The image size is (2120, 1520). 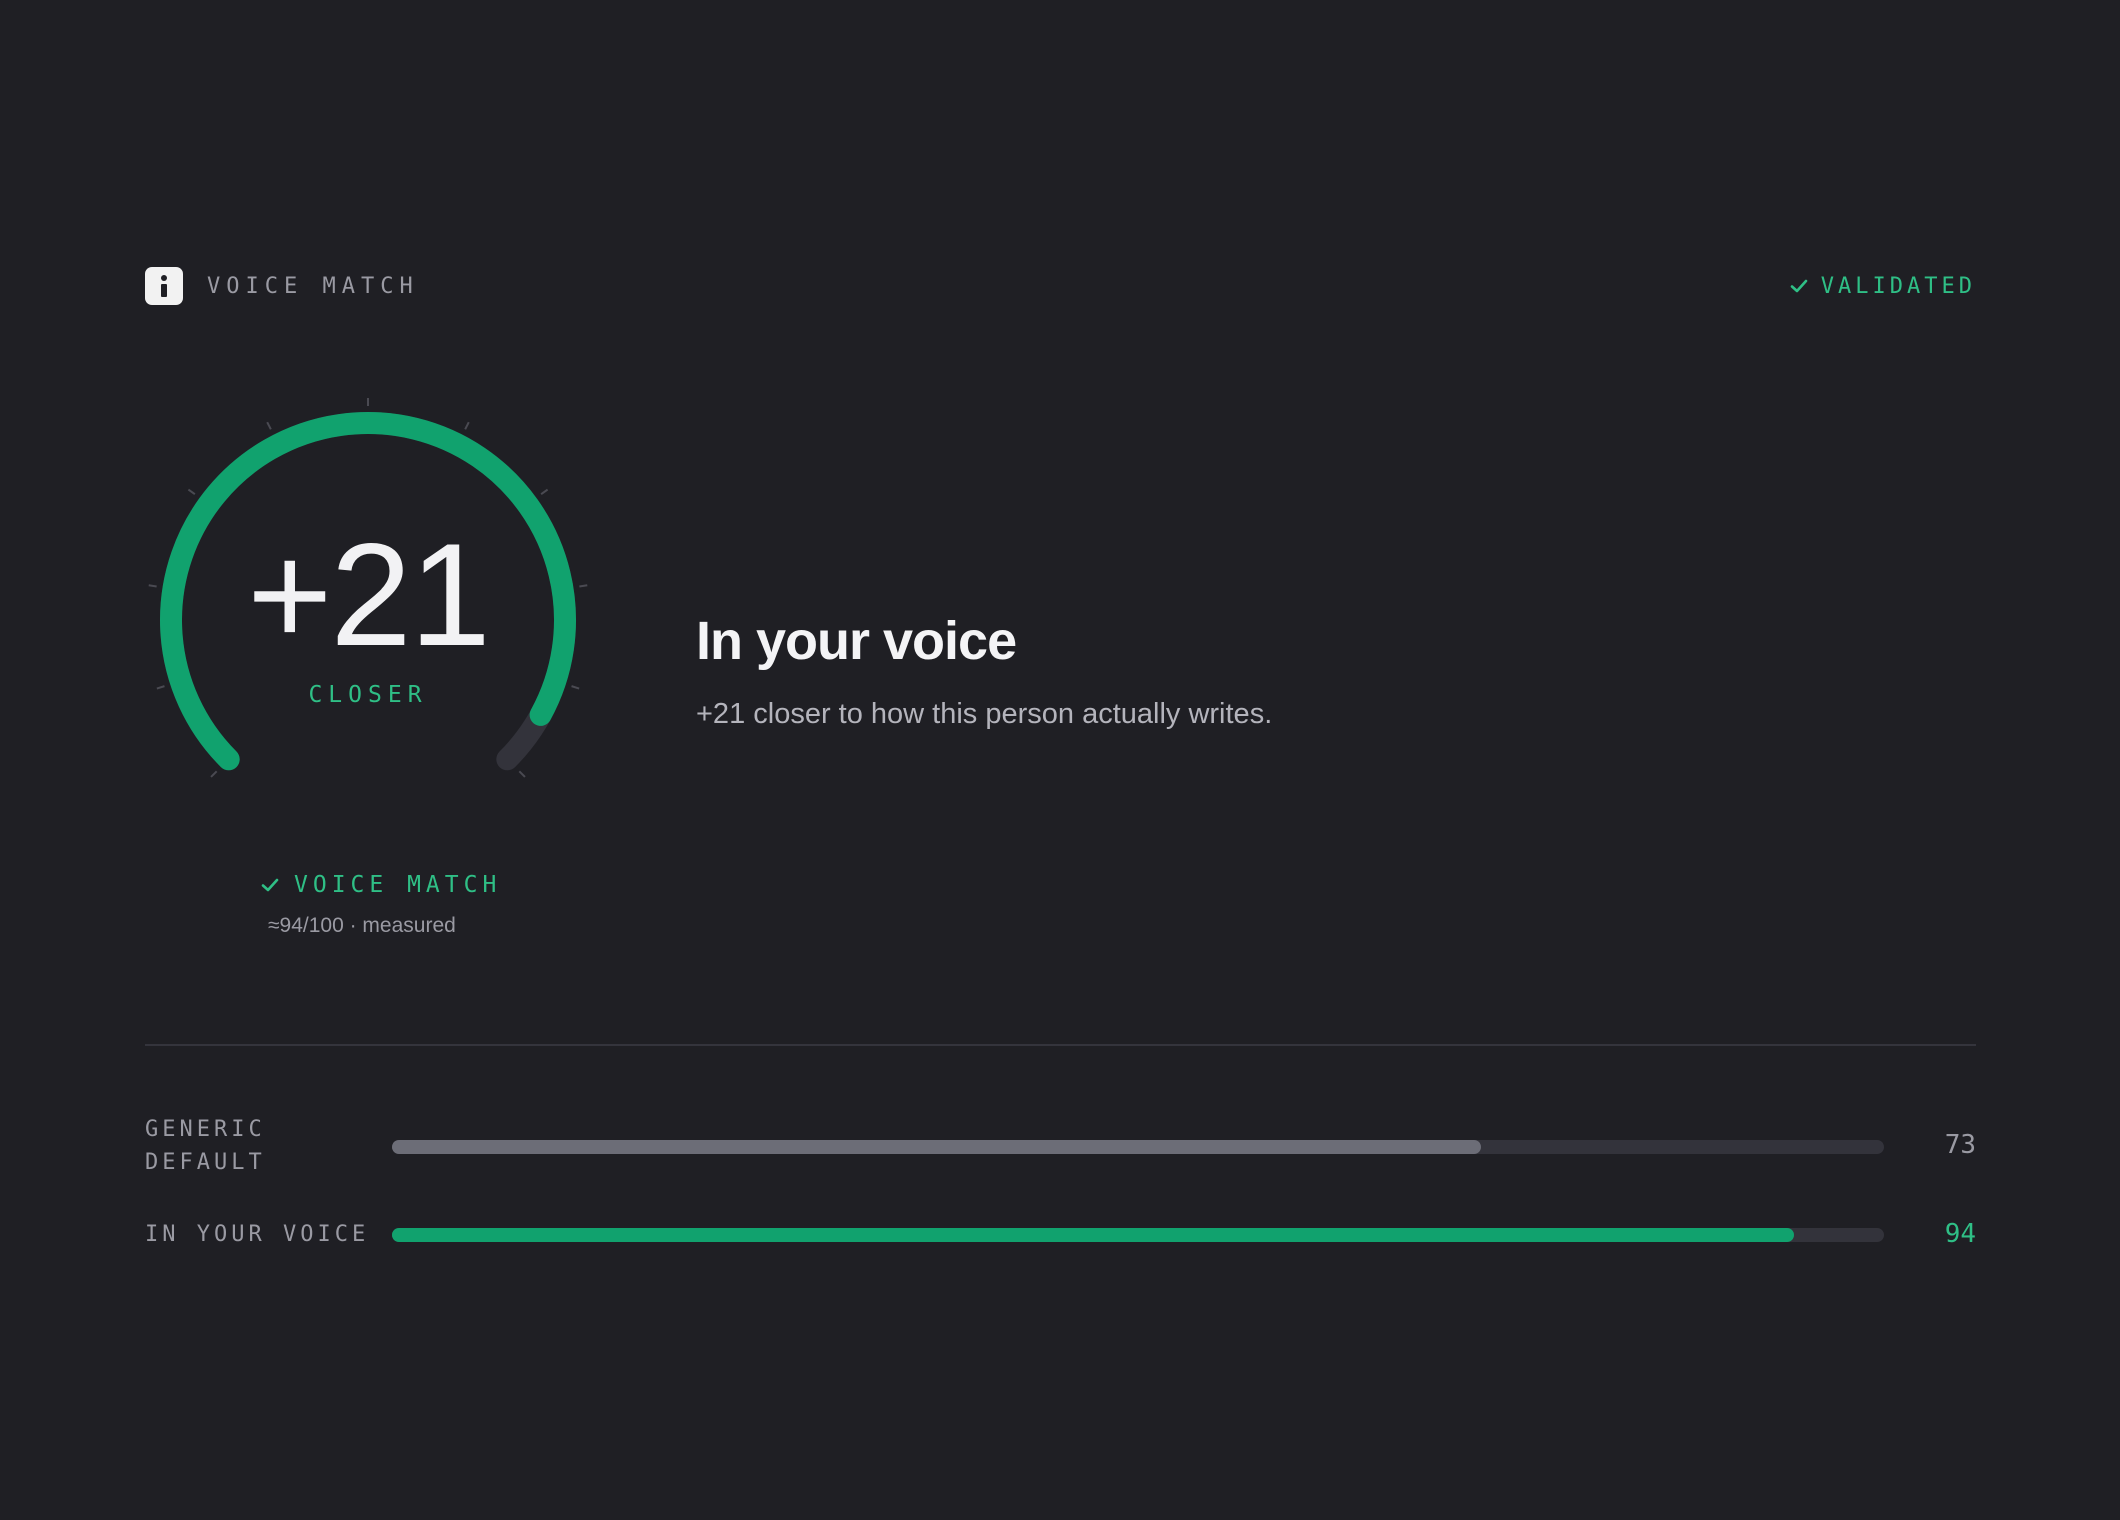 I want to click on voice-match-label: VOICE MATCH, so click(x=398, y=885).